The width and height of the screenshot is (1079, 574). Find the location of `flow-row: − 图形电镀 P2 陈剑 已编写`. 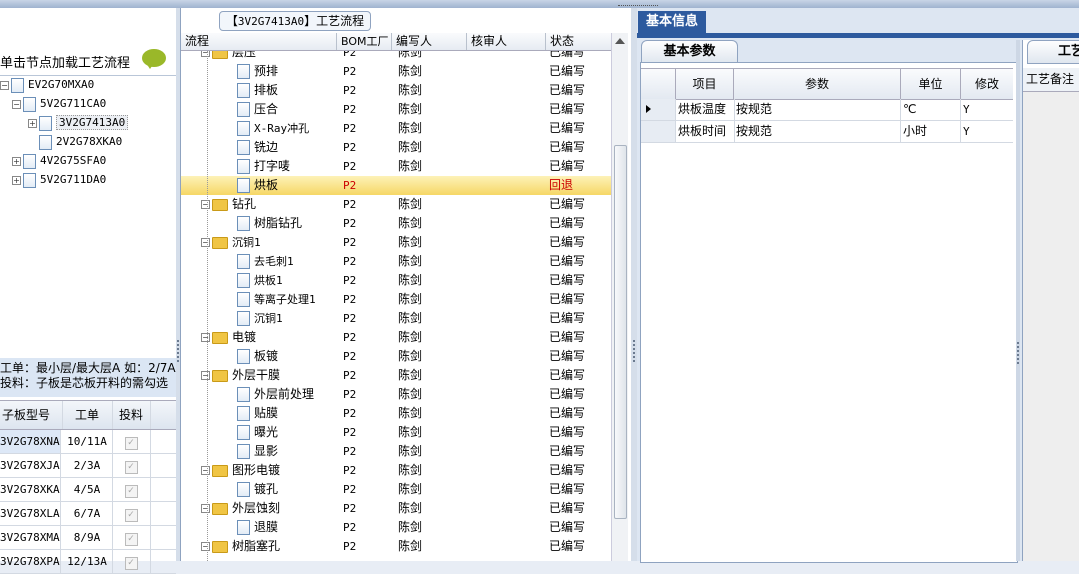

flow-row: − 图形电镀 P2 陈剑 已编写 is located at coordinates (396, 470).